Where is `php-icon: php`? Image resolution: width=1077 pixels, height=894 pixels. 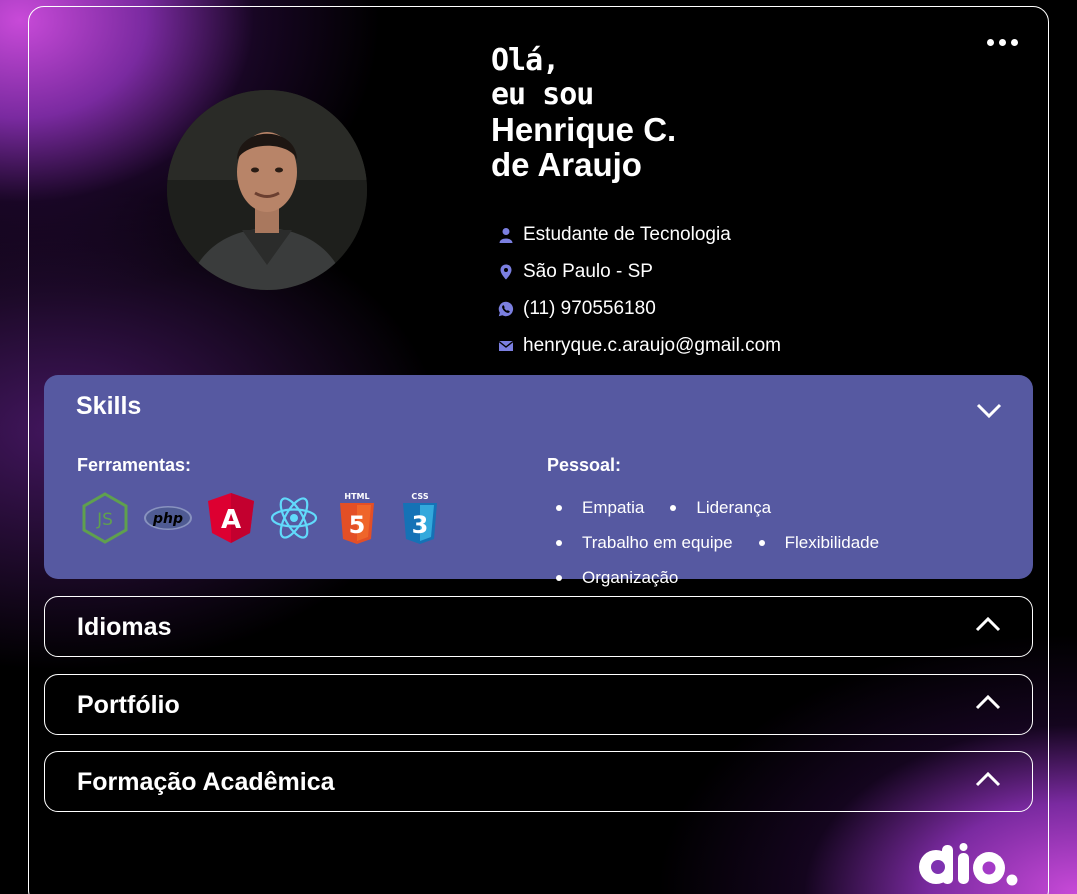 php-icon: php is located at coordinates (168, 518).